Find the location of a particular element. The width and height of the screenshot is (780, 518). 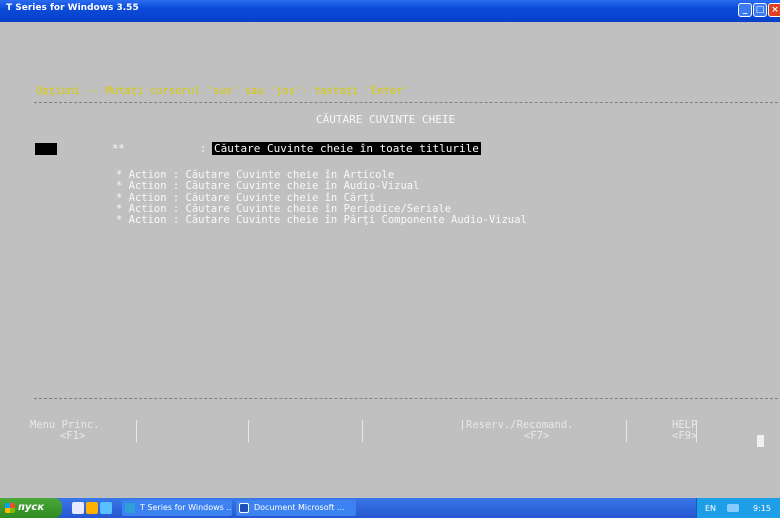

window-title: T Series for Windows 3.55 is located at coordinates (72, 8).